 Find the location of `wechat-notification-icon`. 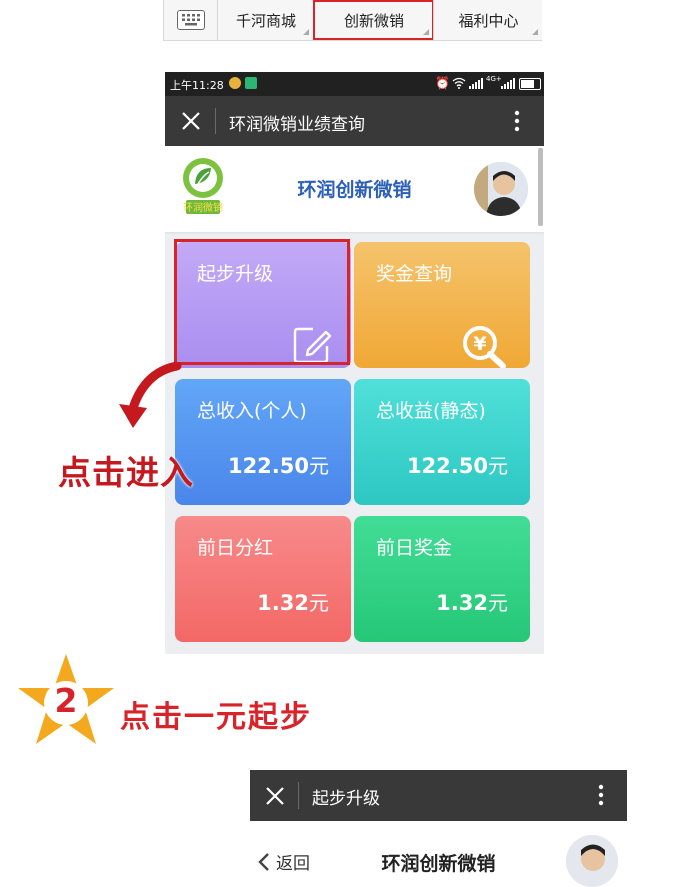

wechat-notification-icon is located at coordinates (251, 83).